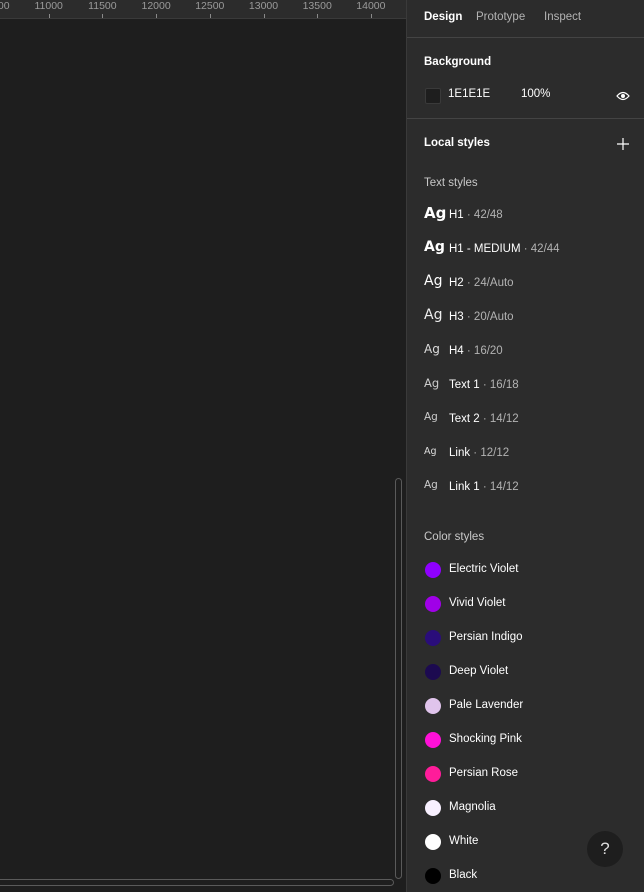 The image size is (644, 892). Describe the element at coordinates (486, 705) in the screenshot. I see `color-style-name: Pale Lavender` at that location.